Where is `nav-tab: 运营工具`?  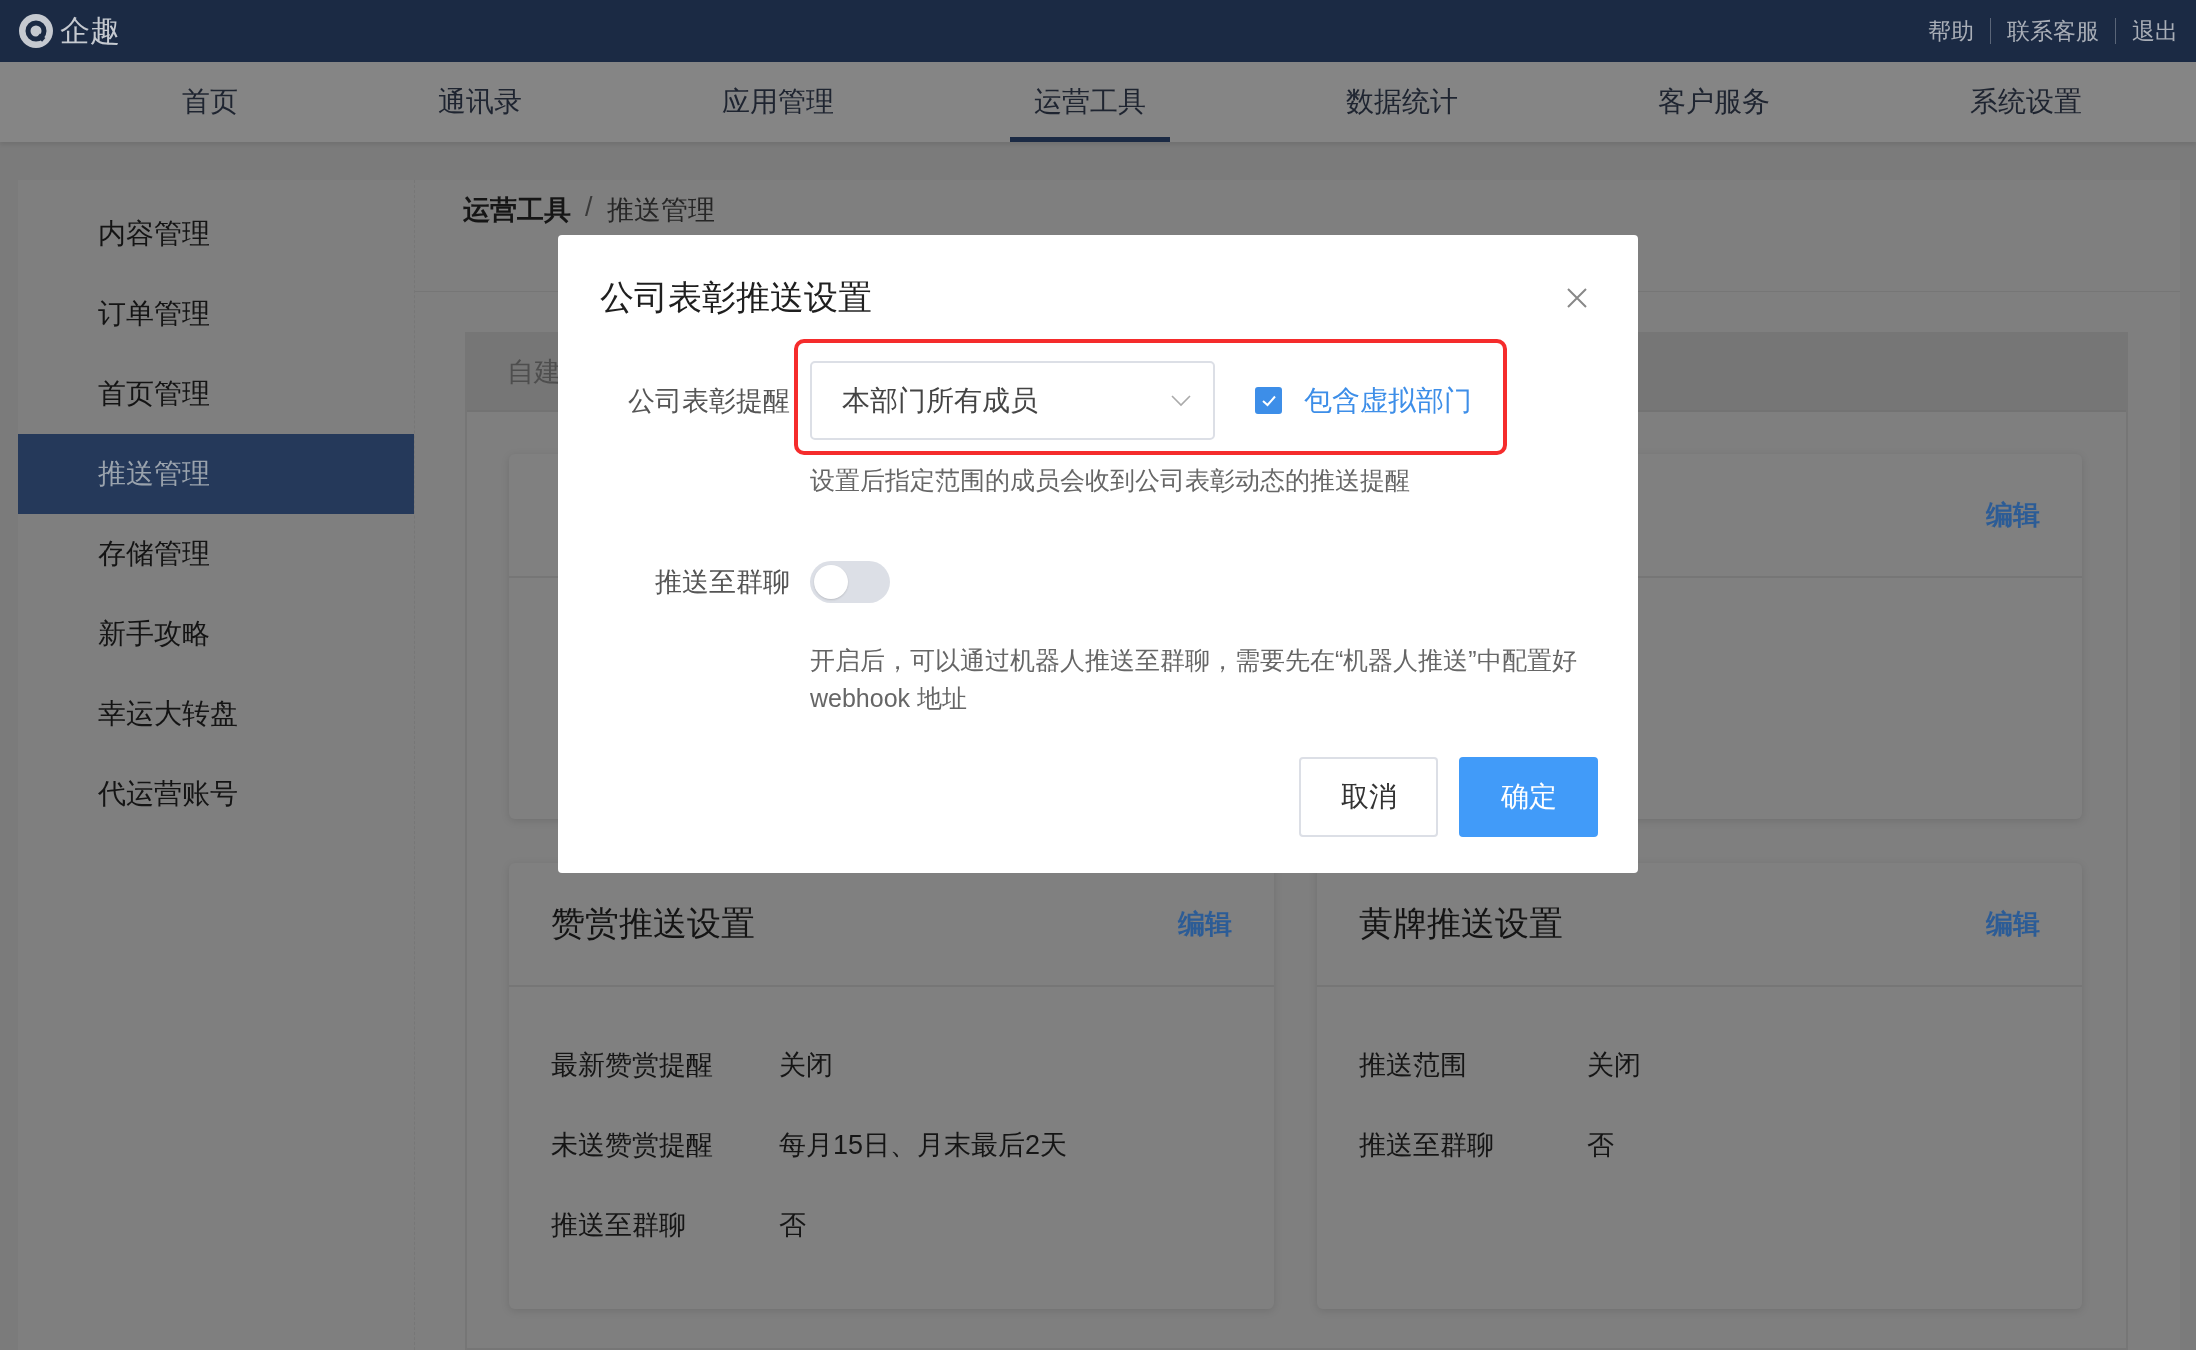 nav-tab: 运营工具 is located at coordinates (1090, 102).